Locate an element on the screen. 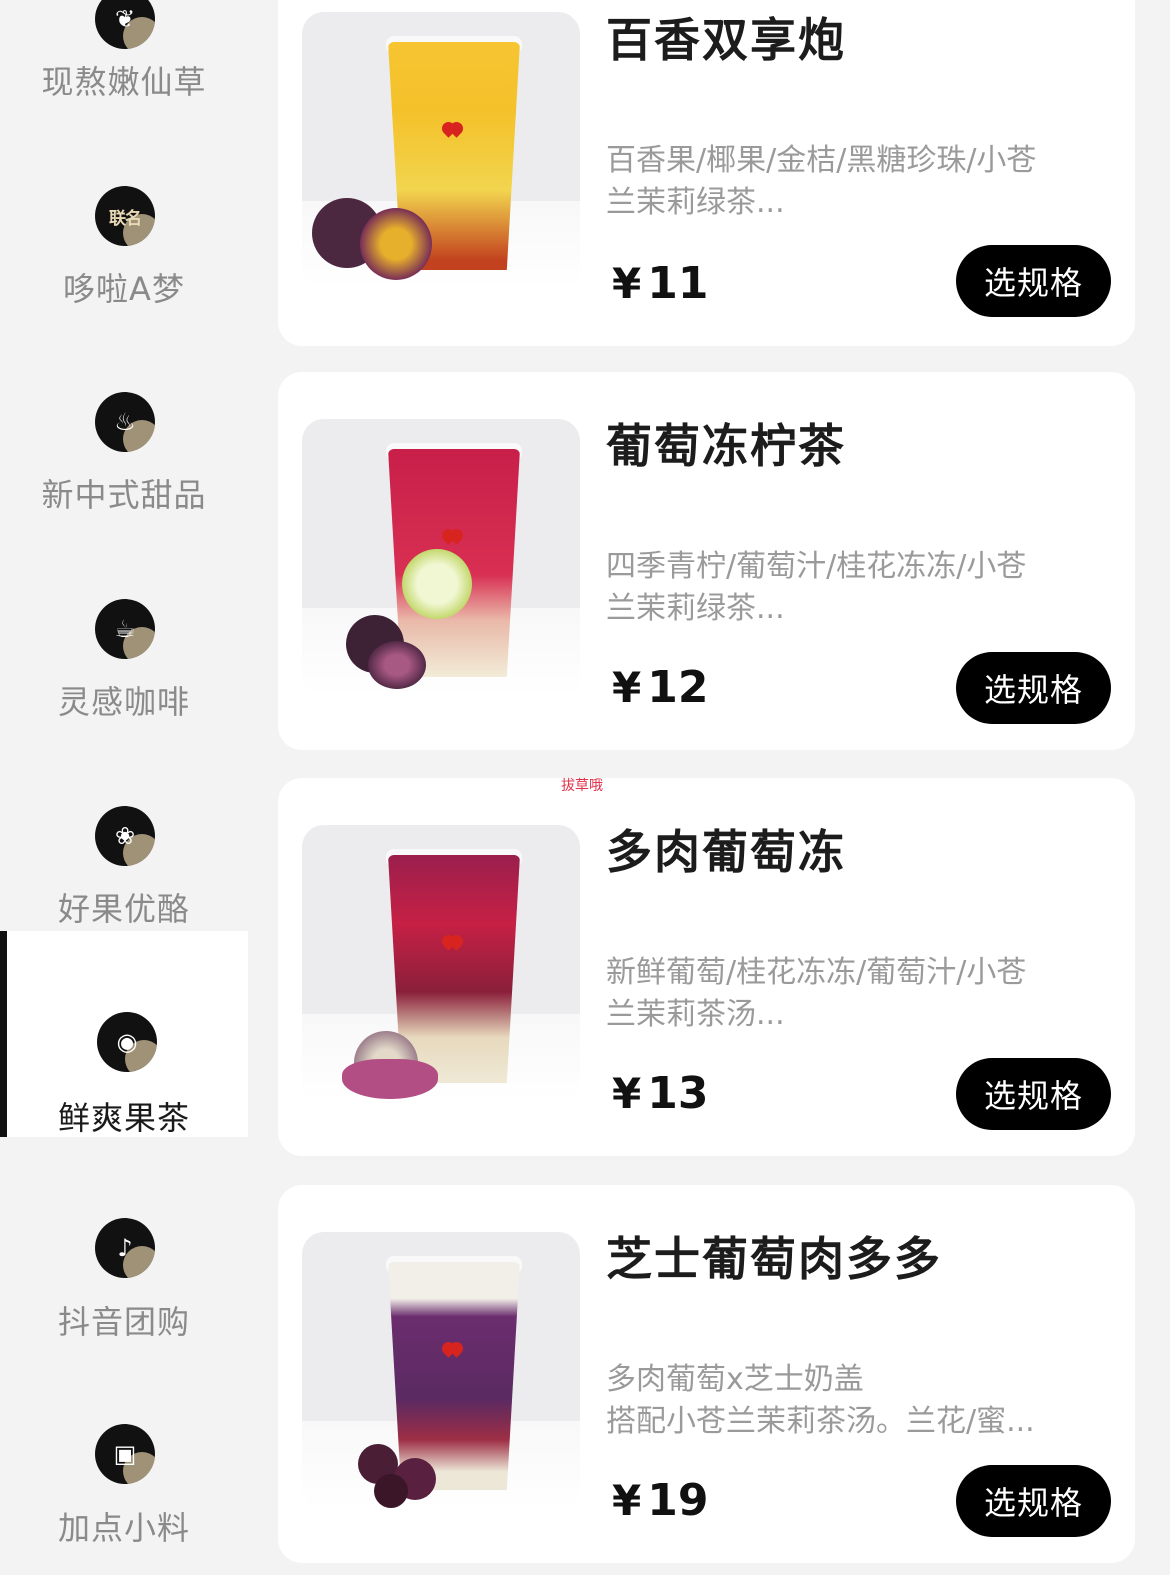 This screenshot has width=1170, height=1575. product-price: ¥12 is located at coordinates (660, 687).